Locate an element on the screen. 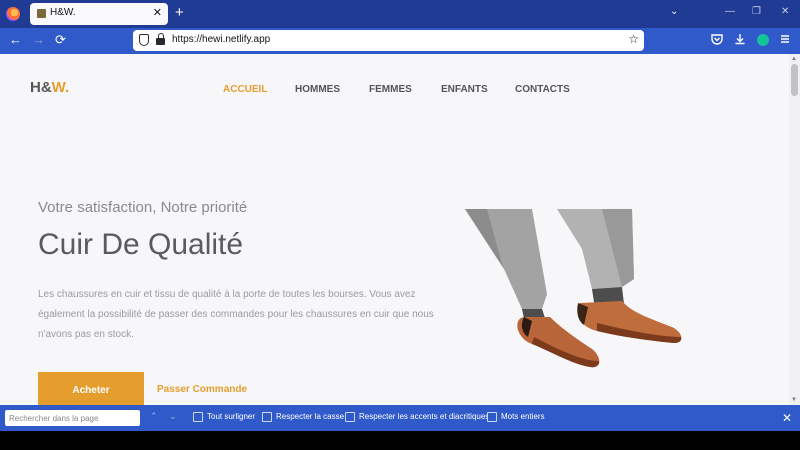 Image resolution: width=800 pixels, height=450 pixels. nav-femmes: FEMMES is located at coordinates (390, 89).